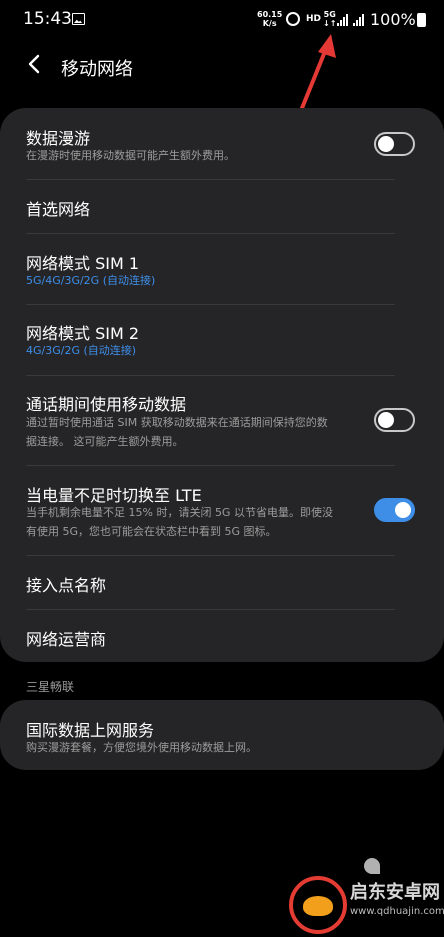 This screenshot has width=444, height=937. Describe the element at coordinates (78, 19) in the screenshot. I see `gallery-notification-icon` at that location.